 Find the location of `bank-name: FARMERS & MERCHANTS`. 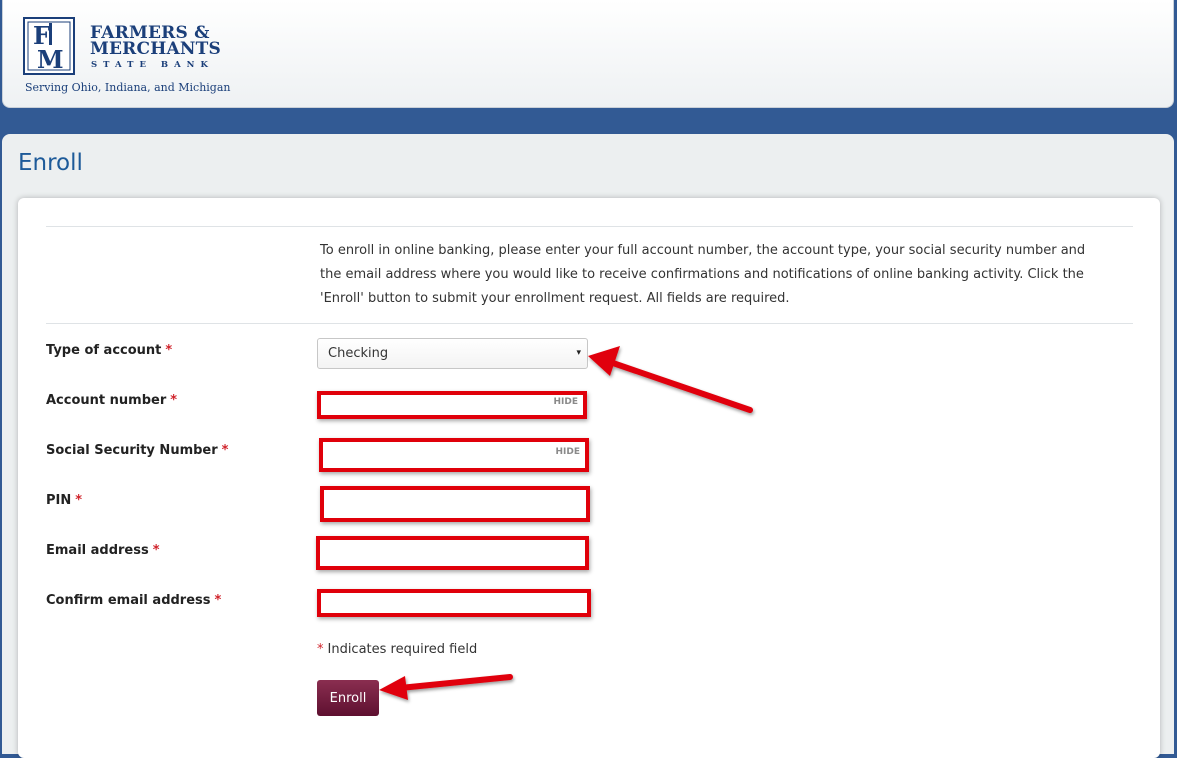

bank-name: FARMERS & MERCHANTS is located at coordinates (155, 42).